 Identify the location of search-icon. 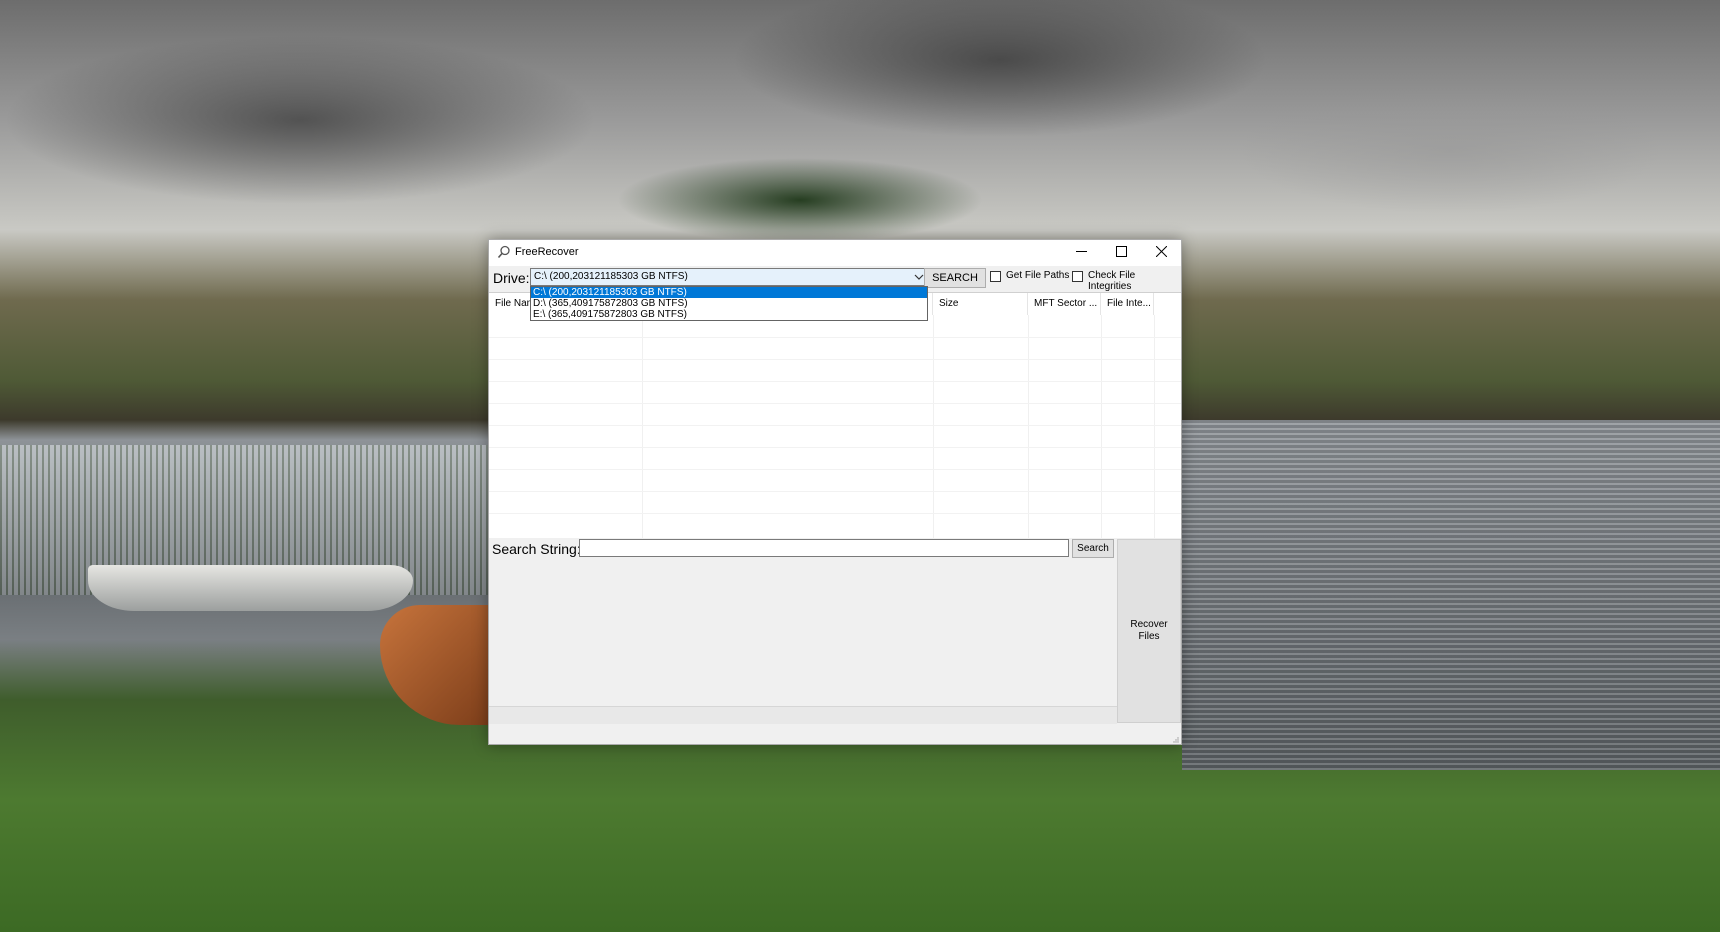
(504, 252).